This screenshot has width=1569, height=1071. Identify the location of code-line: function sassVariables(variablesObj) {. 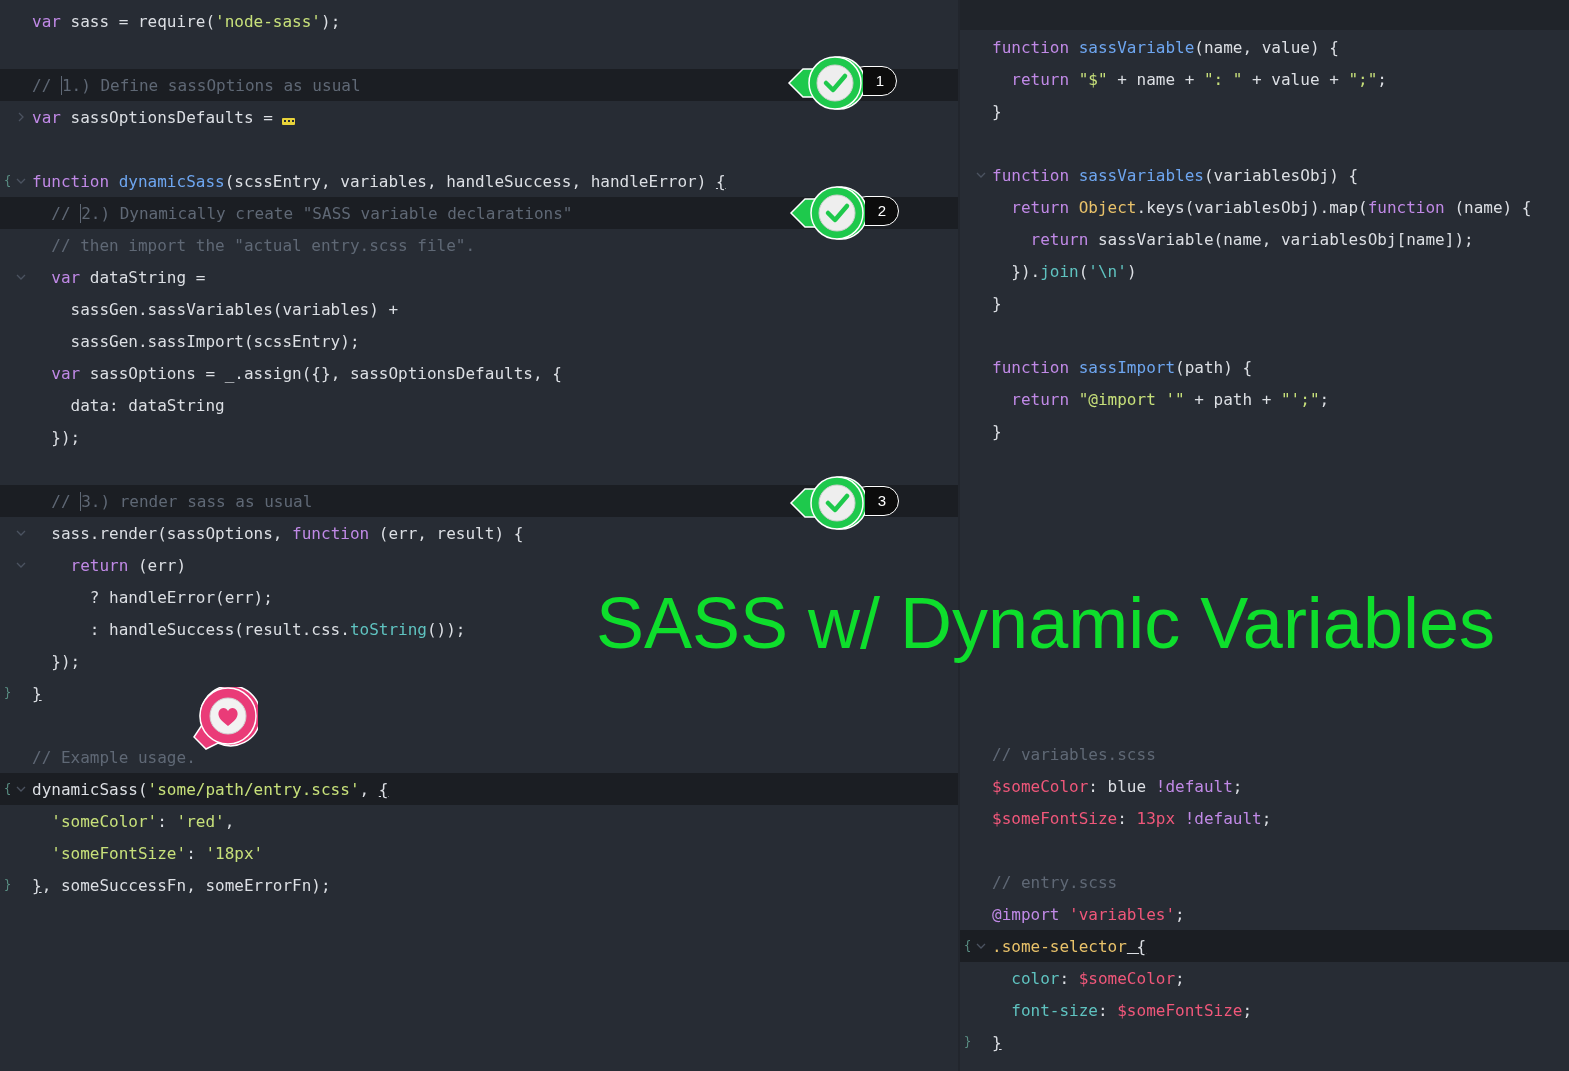
(1175, 175).